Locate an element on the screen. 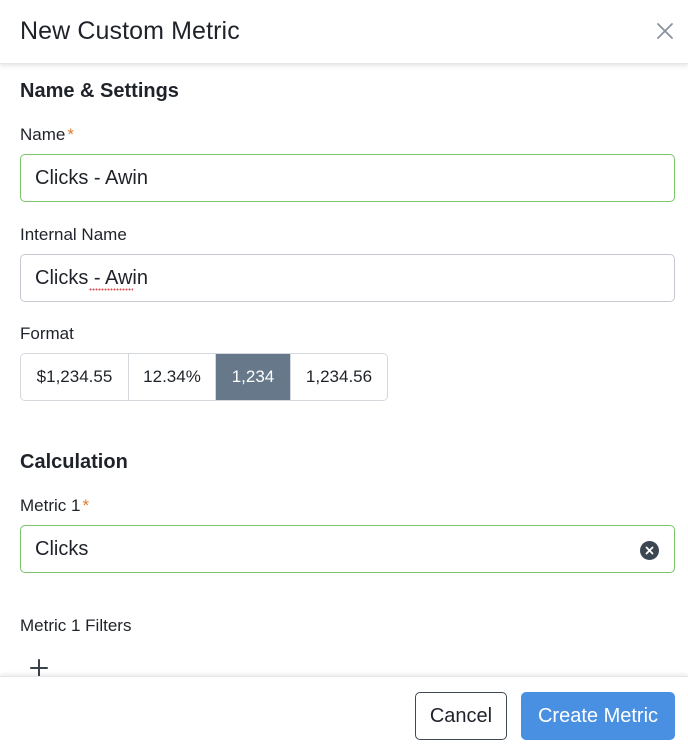  internal-name-input: Clicks - Awin is located at coordinates (347, 278).